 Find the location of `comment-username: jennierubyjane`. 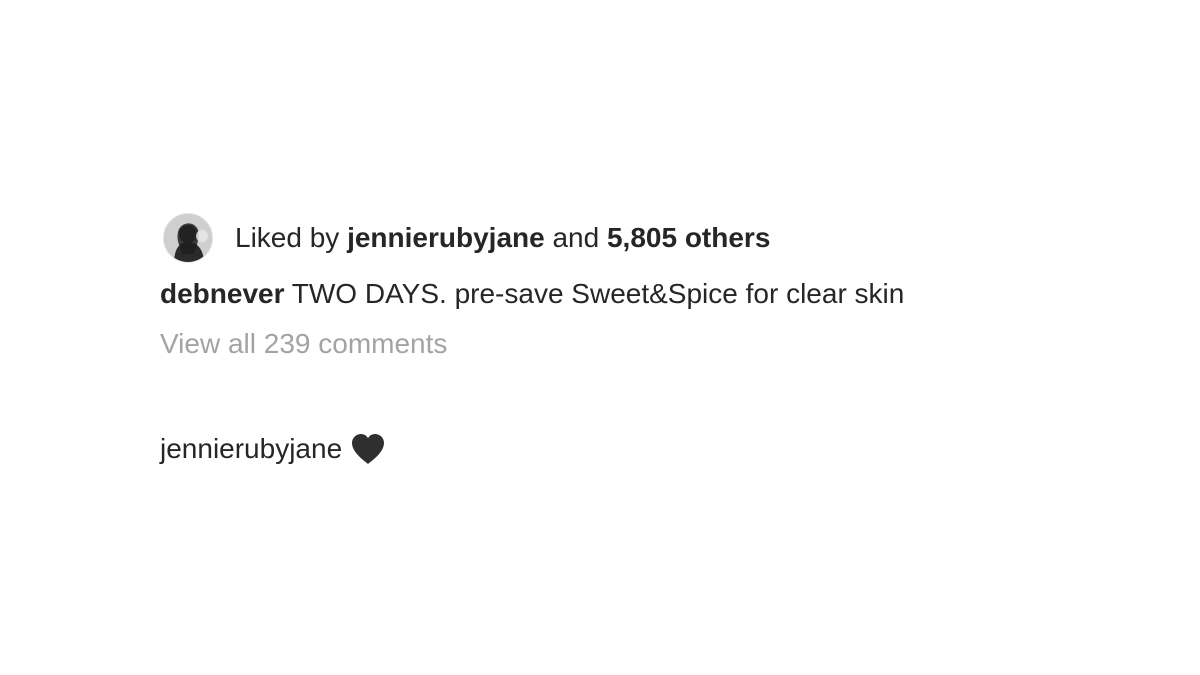

comment-username: jennierubyjane is located at coordinates (251, 449).